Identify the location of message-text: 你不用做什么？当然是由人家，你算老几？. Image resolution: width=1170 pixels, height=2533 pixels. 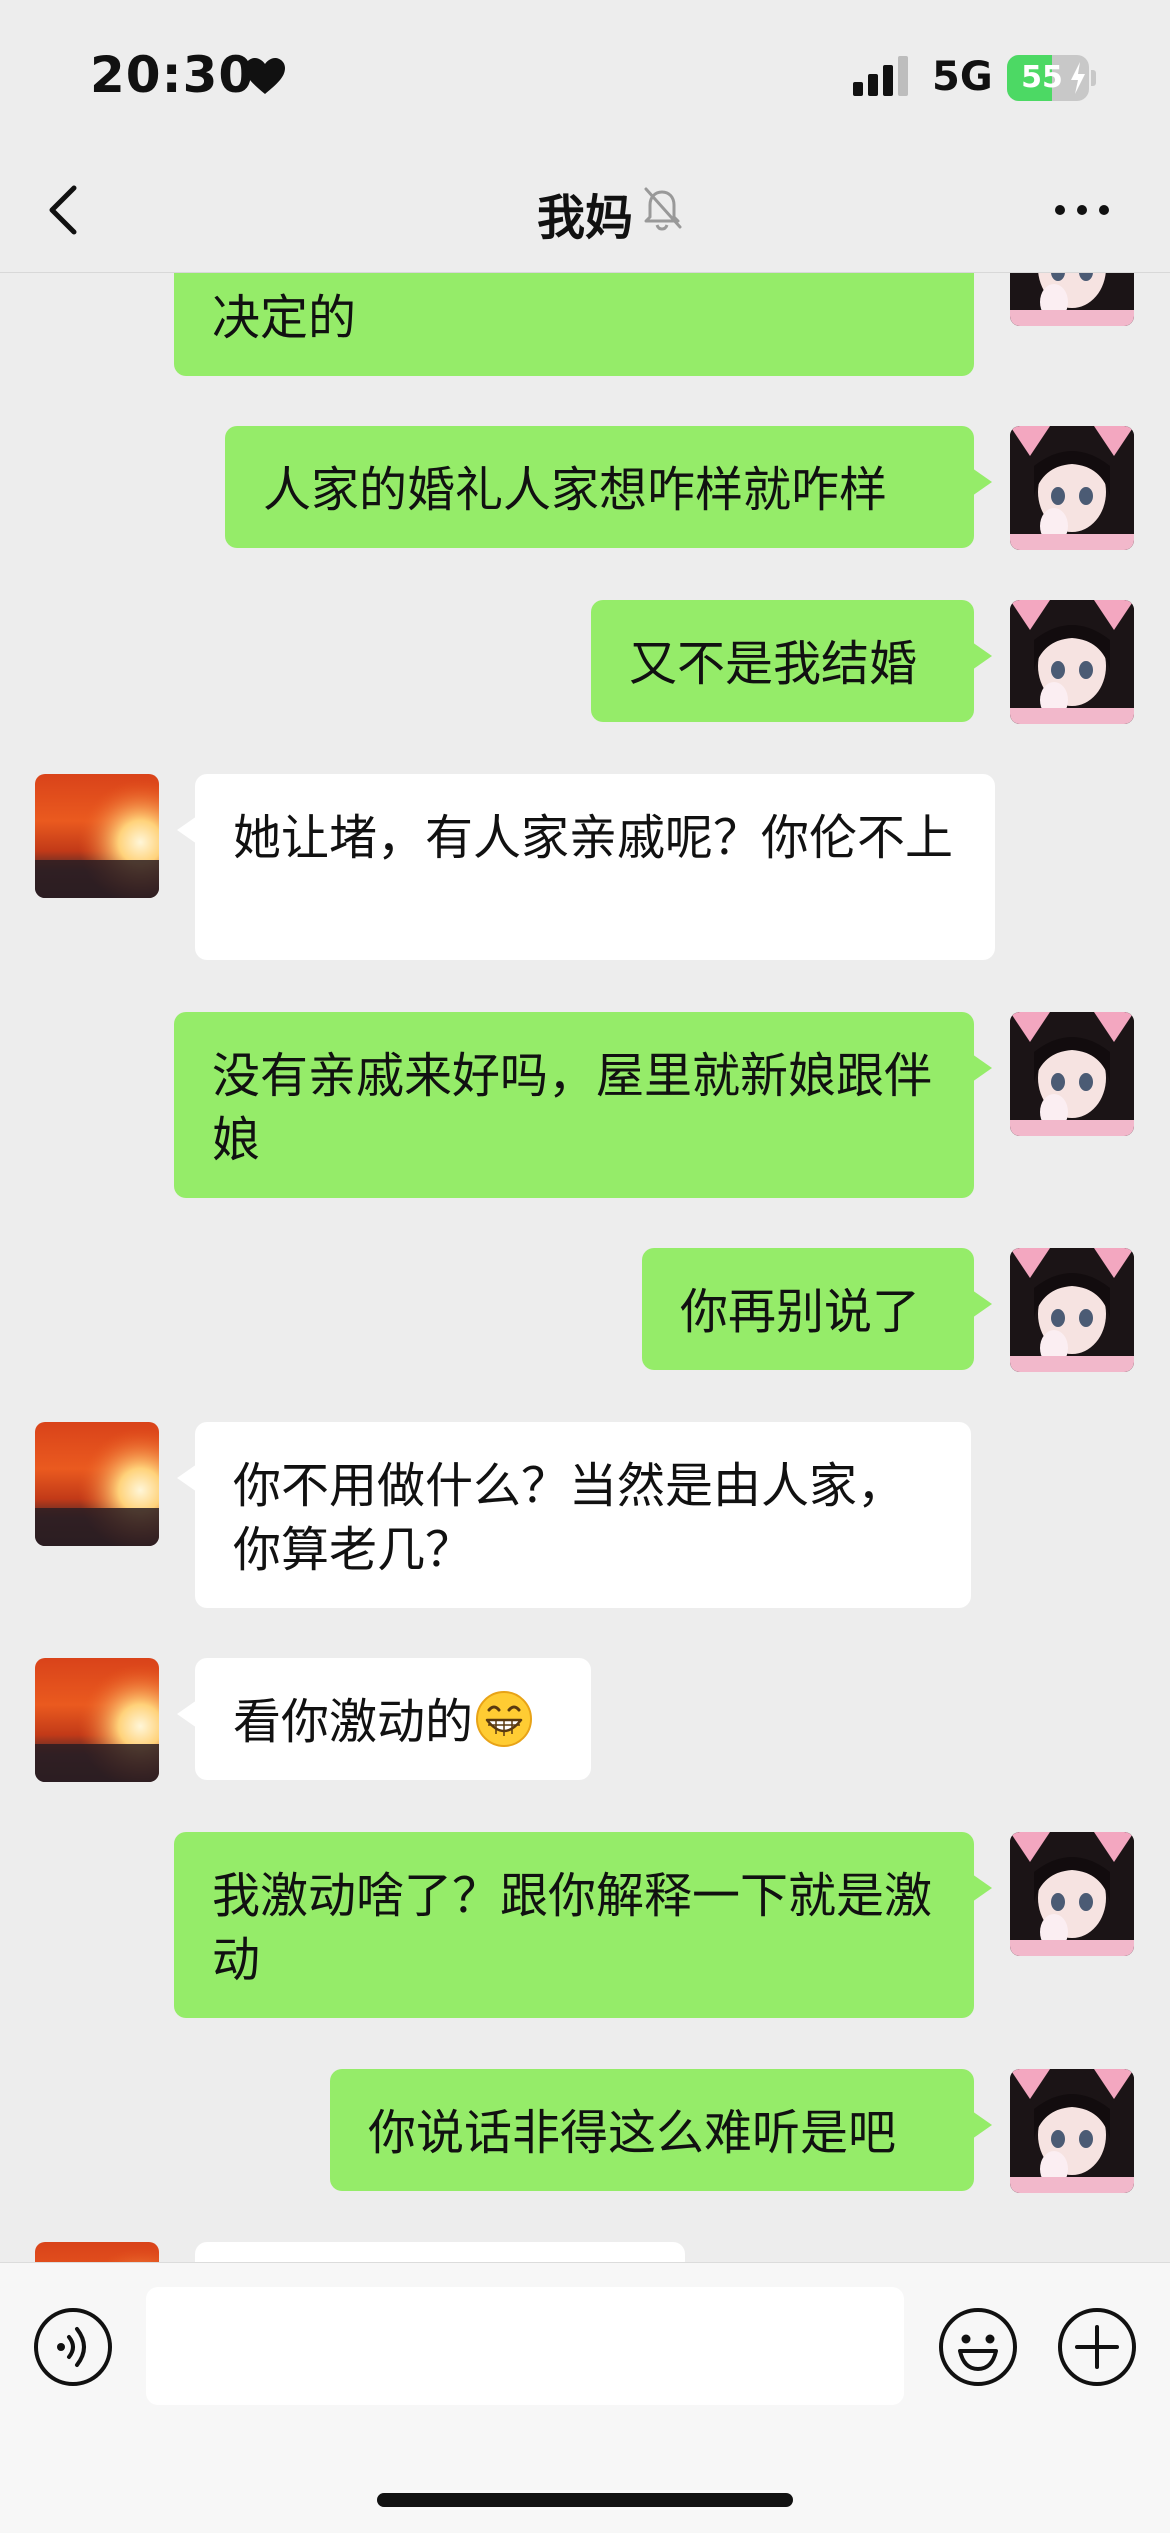
(569, 1518).